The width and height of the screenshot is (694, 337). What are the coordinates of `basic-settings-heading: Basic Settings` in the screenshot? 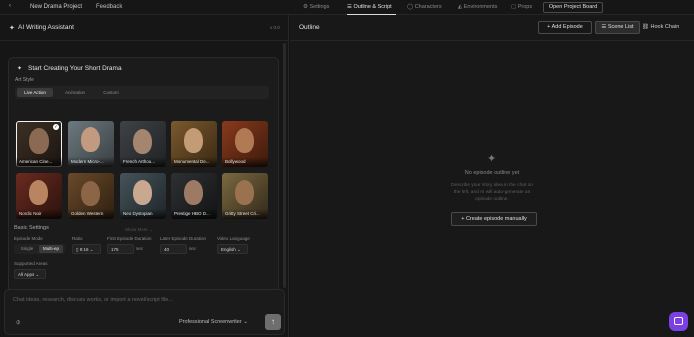 It's located at (31, 228).